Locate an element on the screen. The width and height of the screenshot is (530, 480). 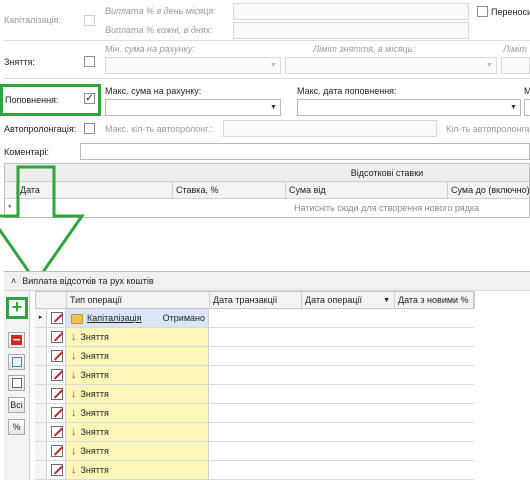
movements-panel-header: ˄ Виплата відсотків та рух коштів is located at coordinates (267, 281).